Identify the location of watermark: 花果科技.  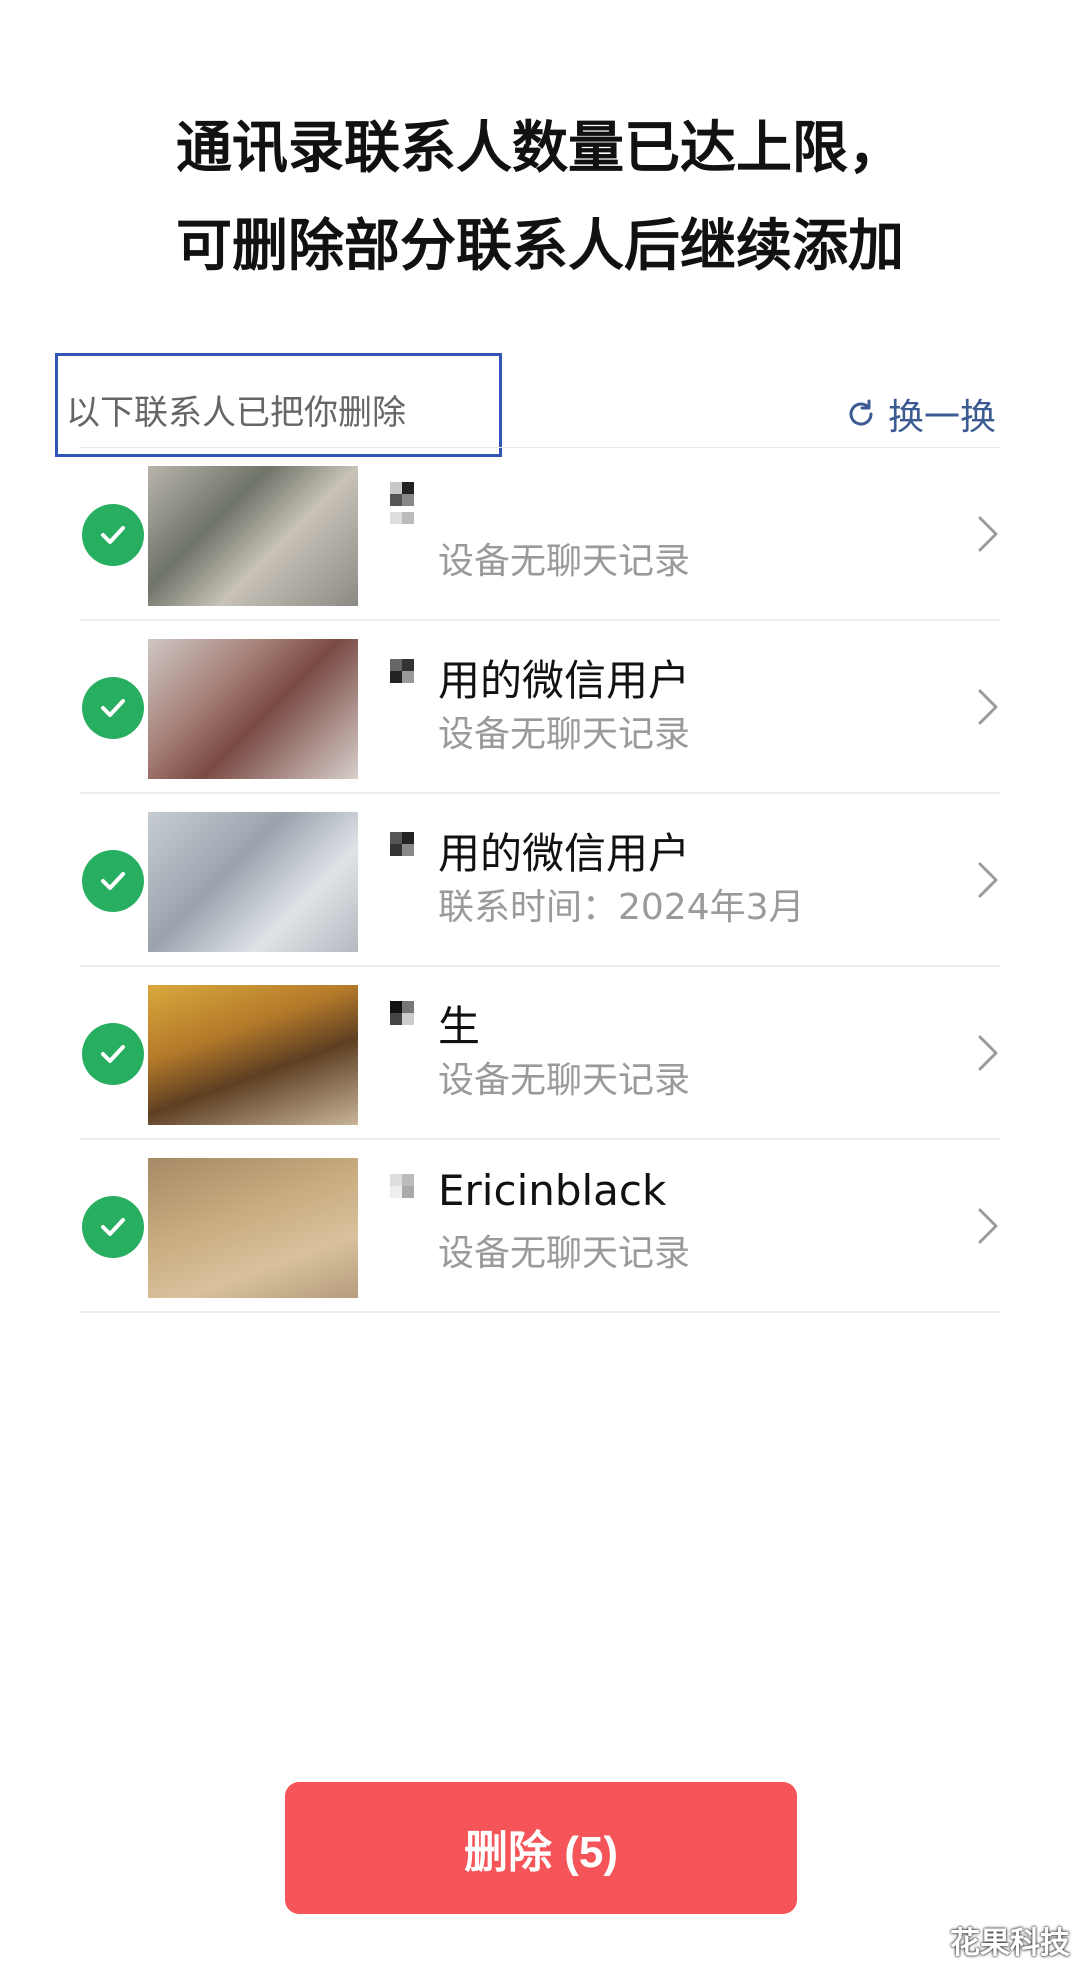
(1010, 1943).